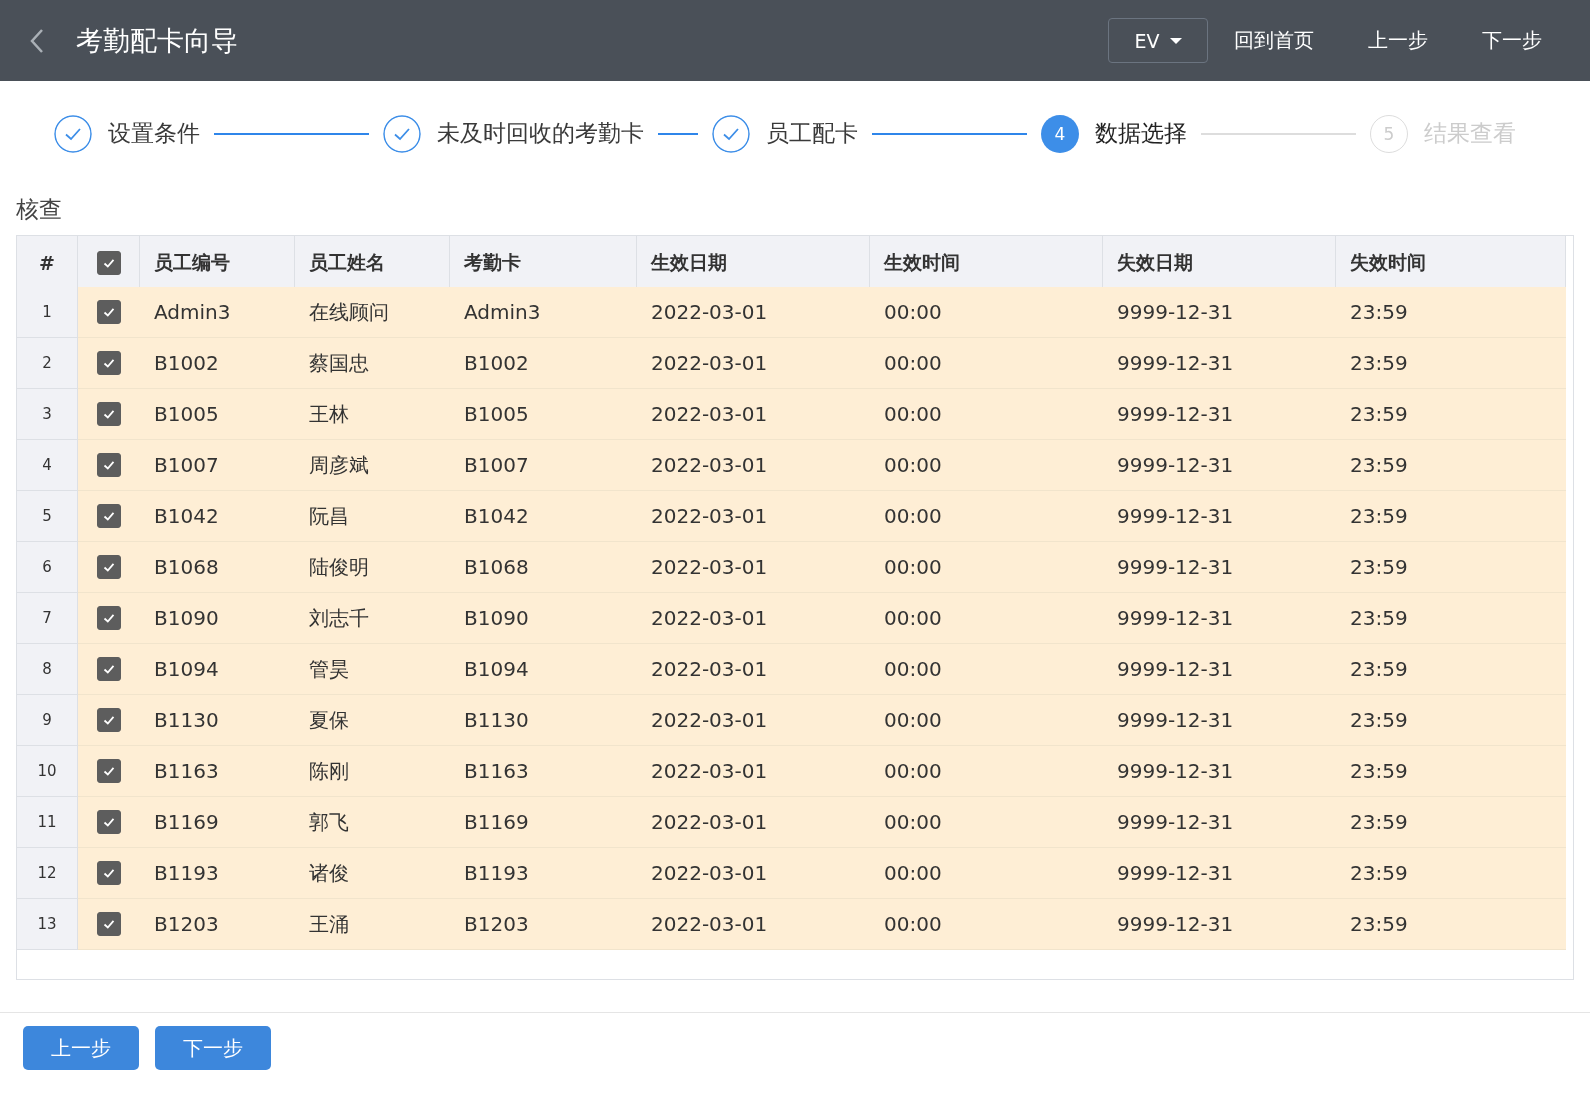 Image resolution: width=1590 pixels, height=1101 pixels. What do you see at coordinates (372, 312) in the screenshot?
I see `table-cell: 在线顾问` at bounding box center [372, 312].